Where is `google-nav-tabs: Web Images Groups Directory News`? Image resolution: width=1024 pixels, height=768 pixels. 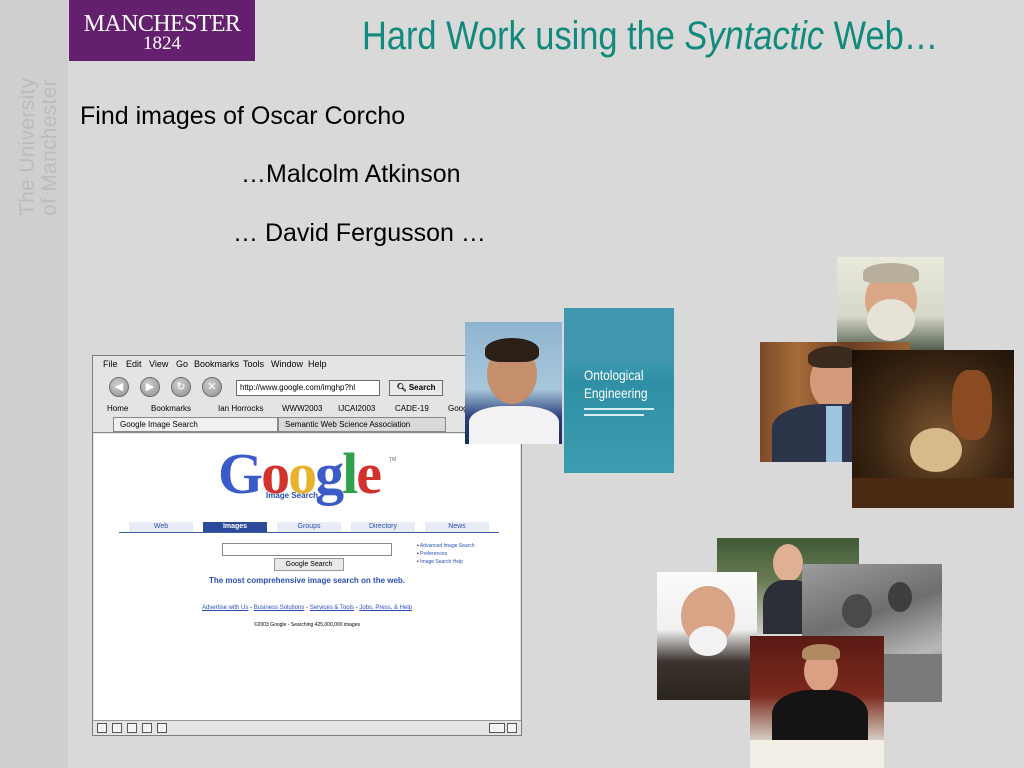
google-nav-tabs: Web Images Groups Directory News is located at coordinates (309, 527).